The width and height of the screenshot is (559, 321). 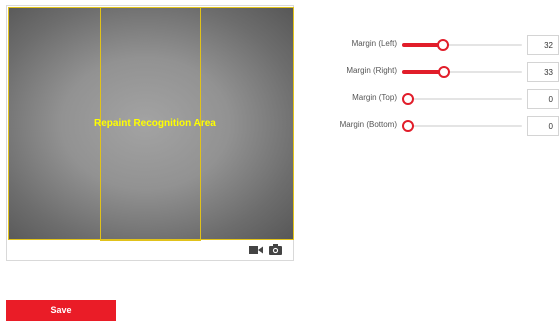 I want to click on margin-bottom-slider, so click(x=462, y=126).